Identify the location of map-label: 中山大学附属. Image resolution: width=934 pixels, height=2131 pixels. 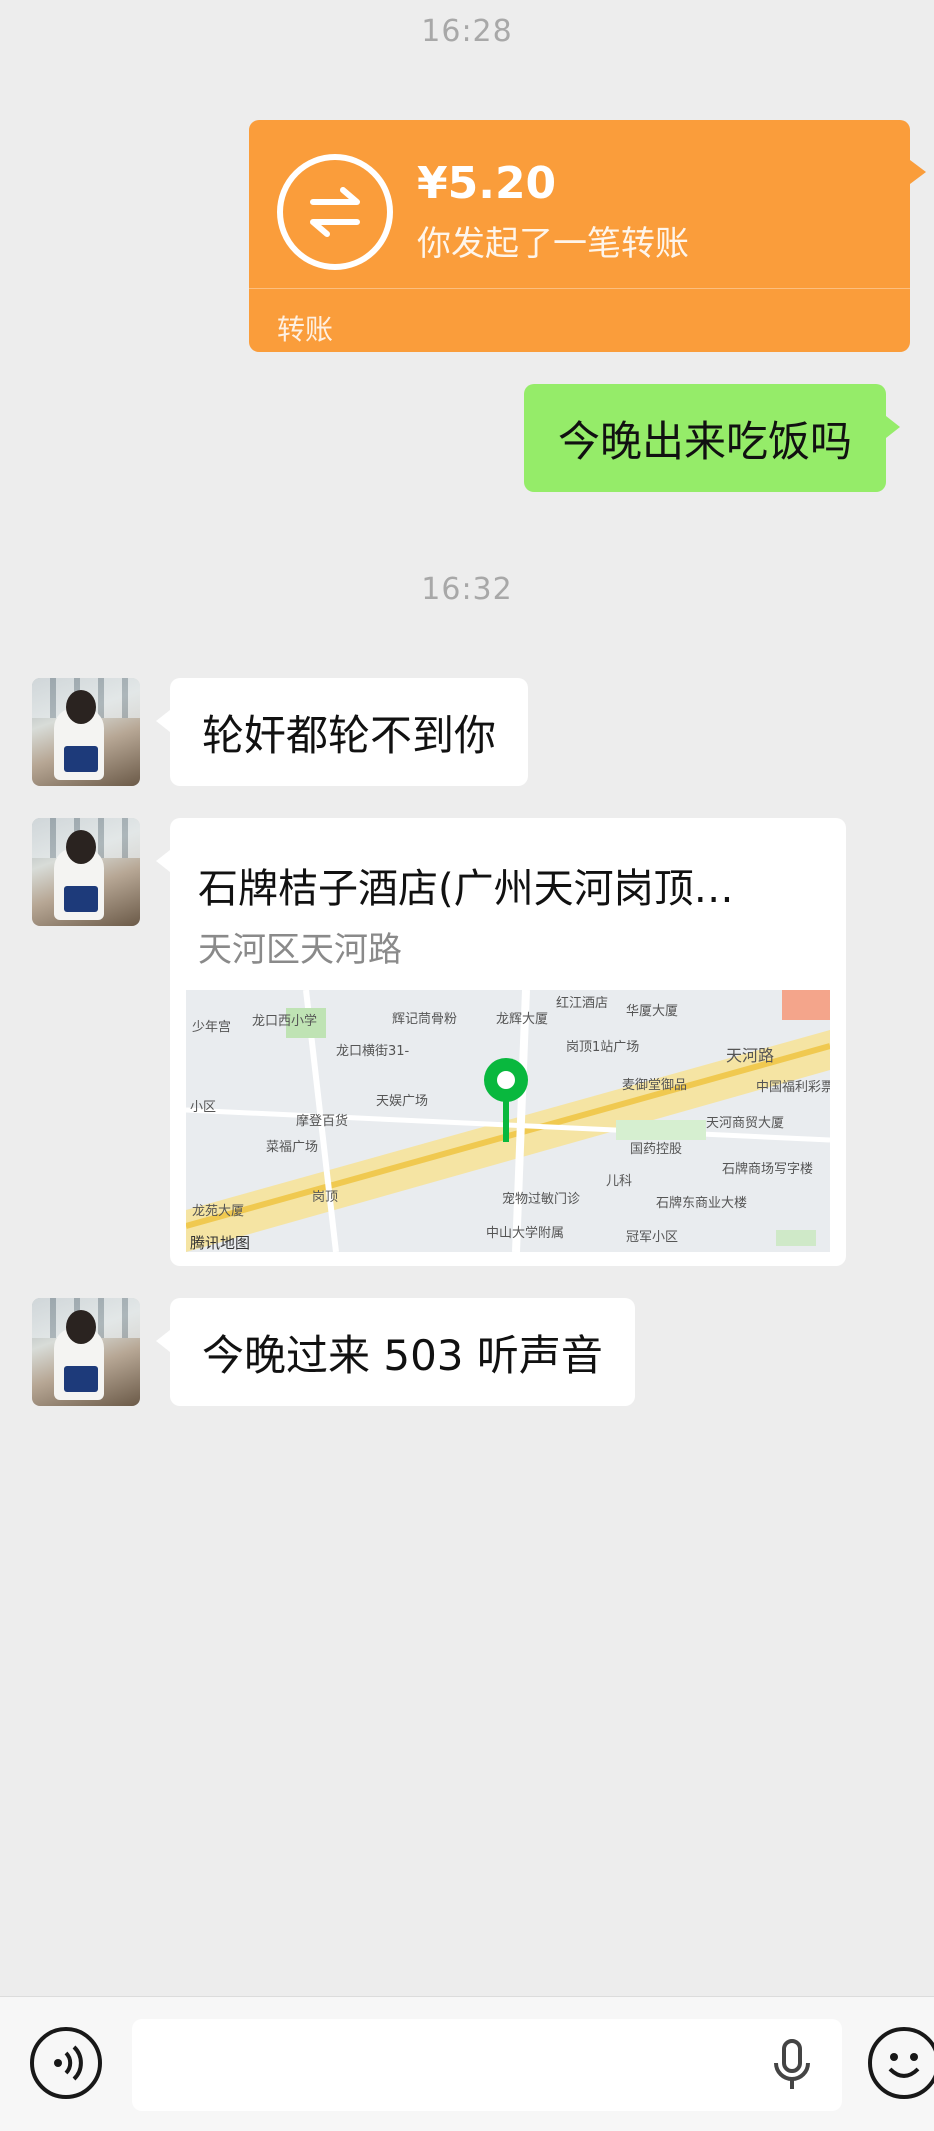
(525, 1233).